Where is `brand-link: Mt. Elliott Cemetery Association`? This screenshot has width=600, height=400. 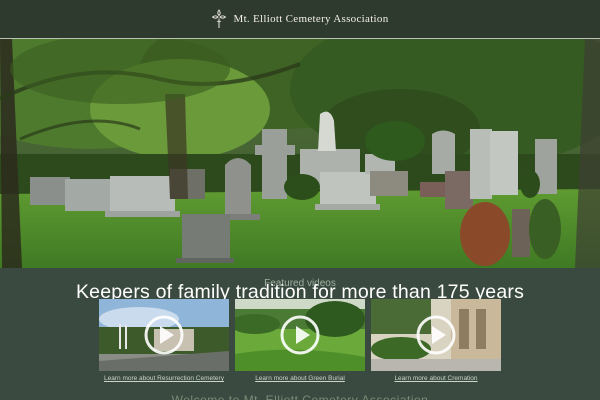
brand-link: Mt. Elliott Cemetery Association is located at coordinates (299, 19).